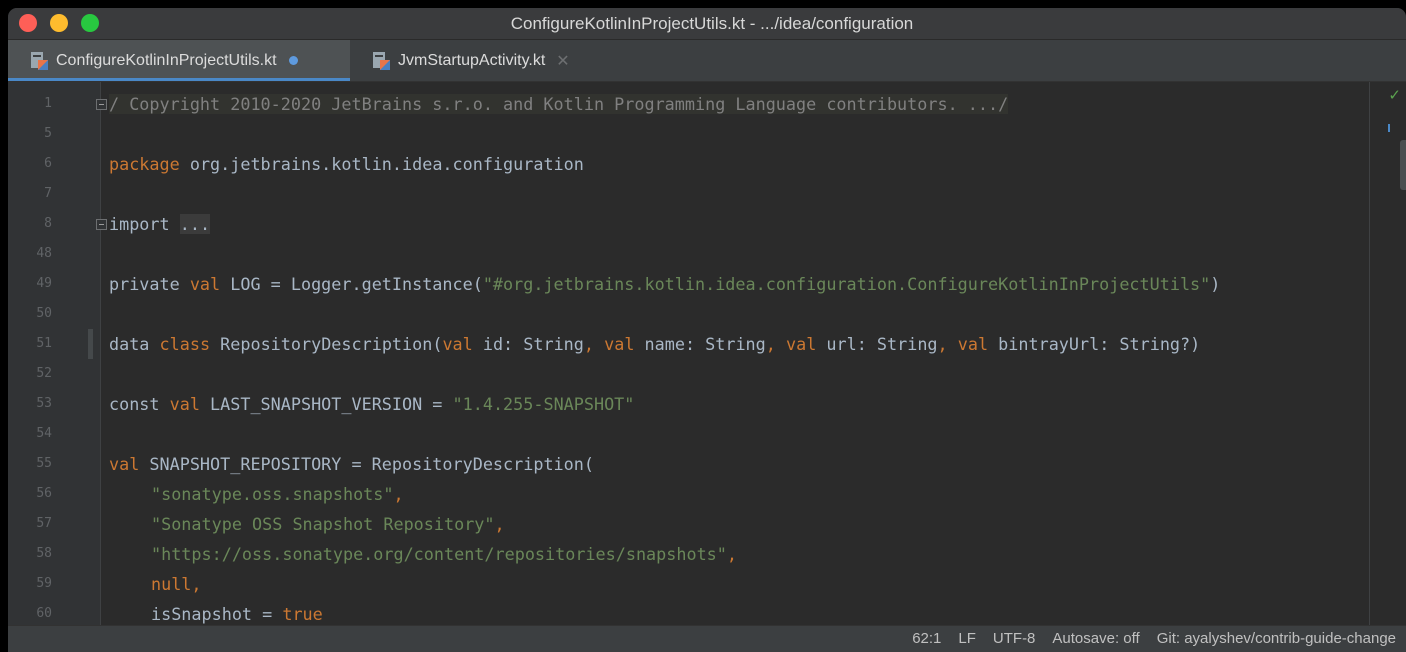 The height and width of the screenshot is (652, 1406). What do you see at coordinates (185, 344) in the screenshot?
I see `keyword: class` at bounding box center [185, 344].